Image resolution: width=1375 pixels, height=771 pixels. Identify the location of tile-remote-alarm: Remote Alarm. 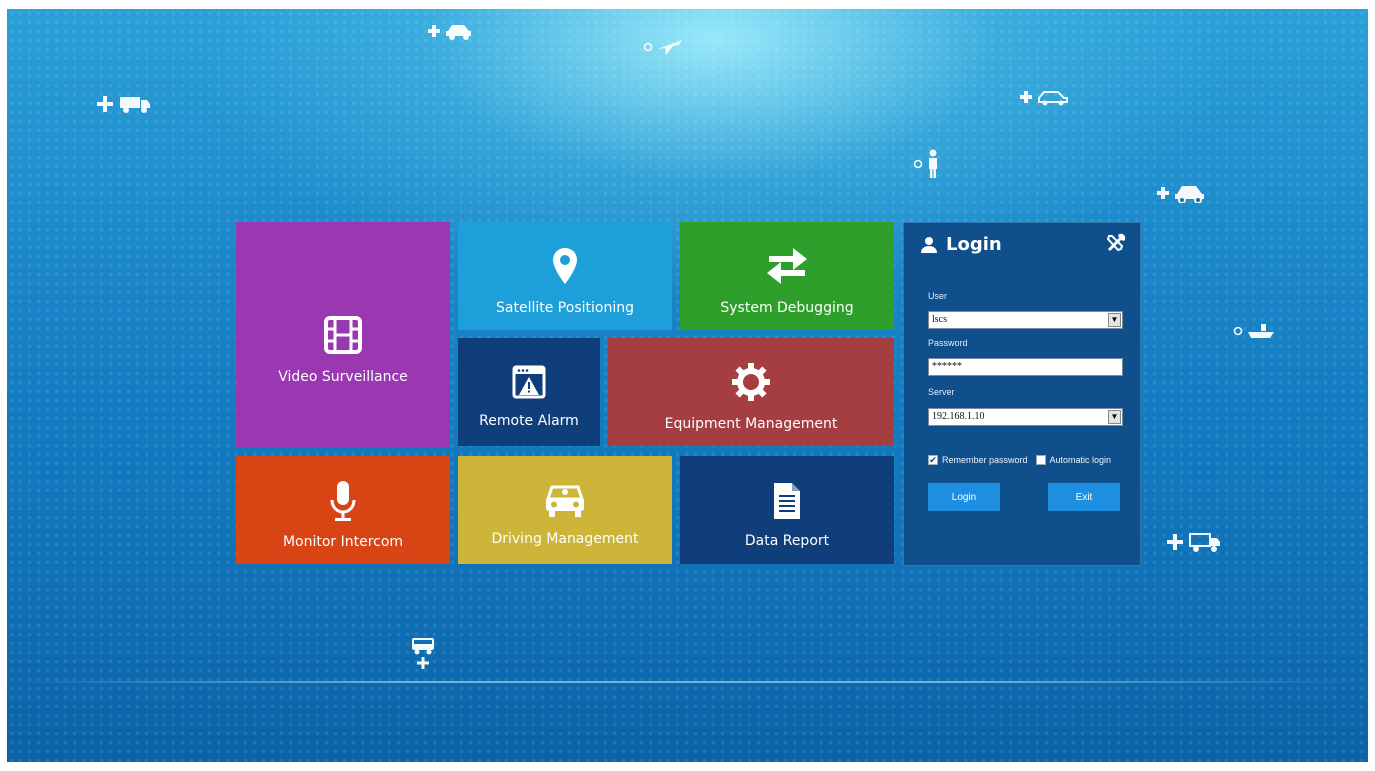
(529, 392).